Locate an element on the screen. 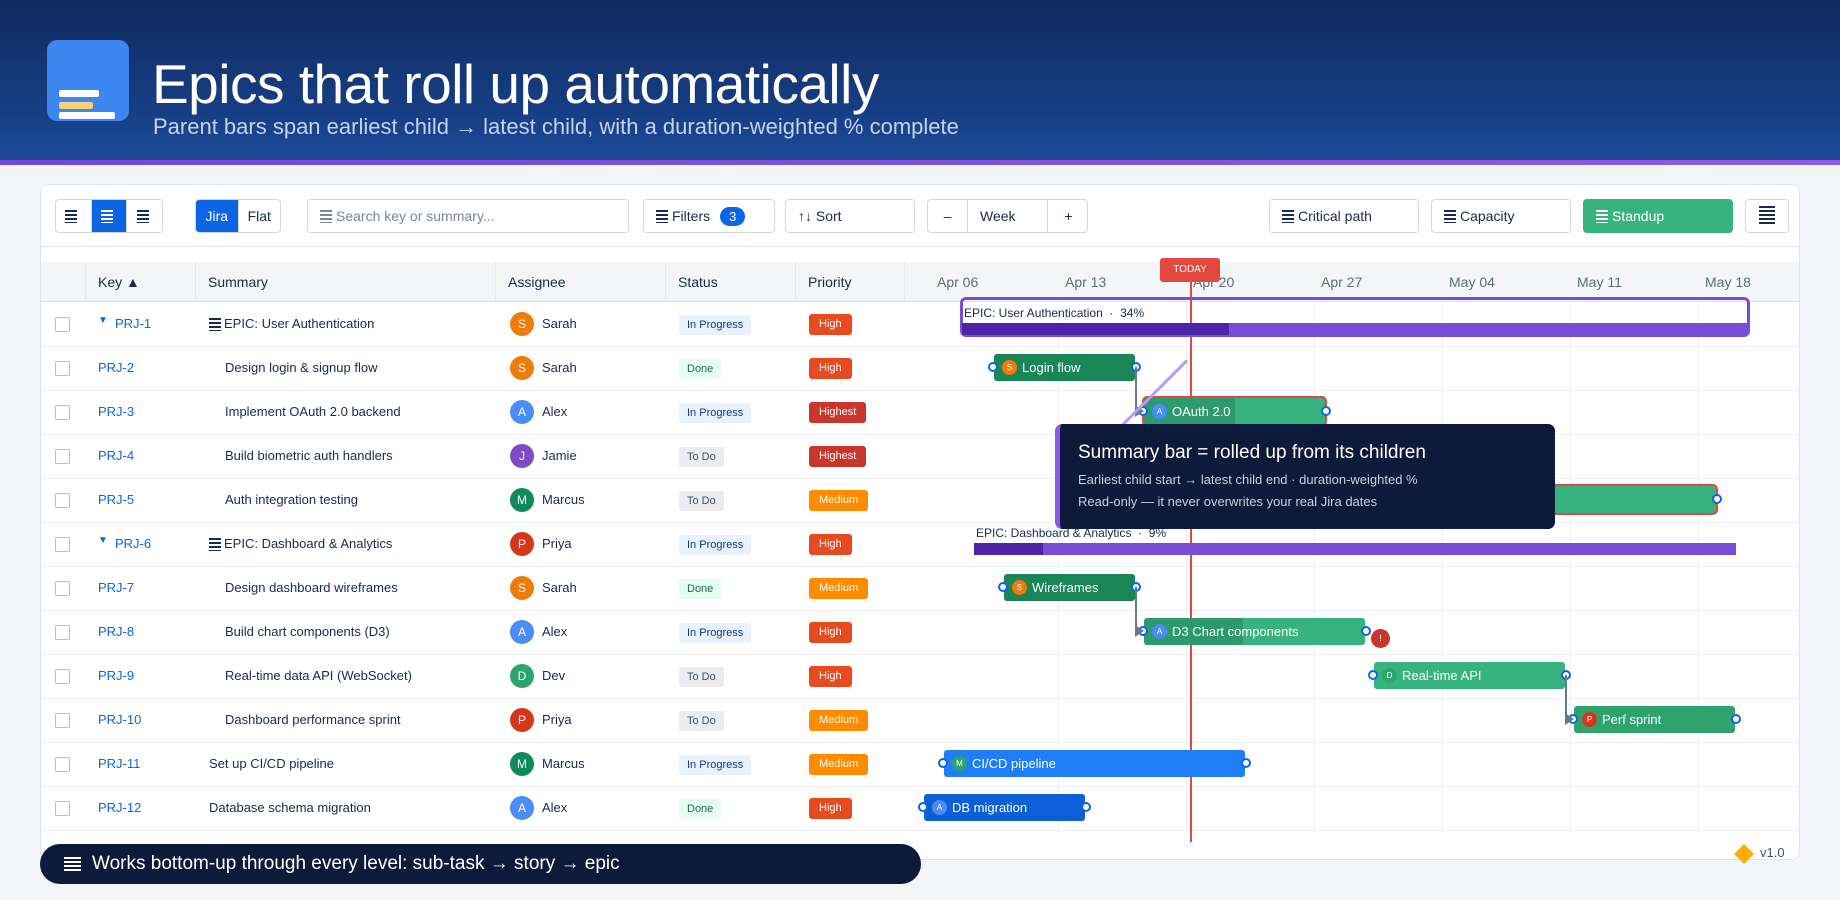 The width and height of the screenshot is (1840, 900). issue-key: PRJ-2 is located at coordinates (116, 367).